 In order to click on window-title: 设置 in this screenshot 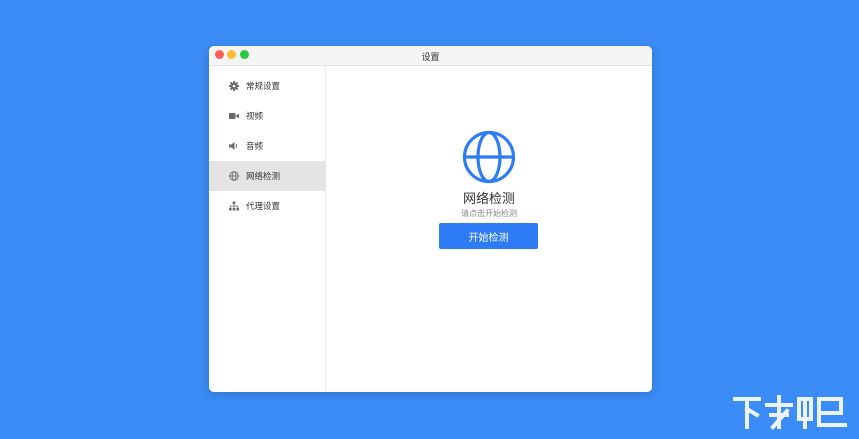, I will do `click(430, 58)`.